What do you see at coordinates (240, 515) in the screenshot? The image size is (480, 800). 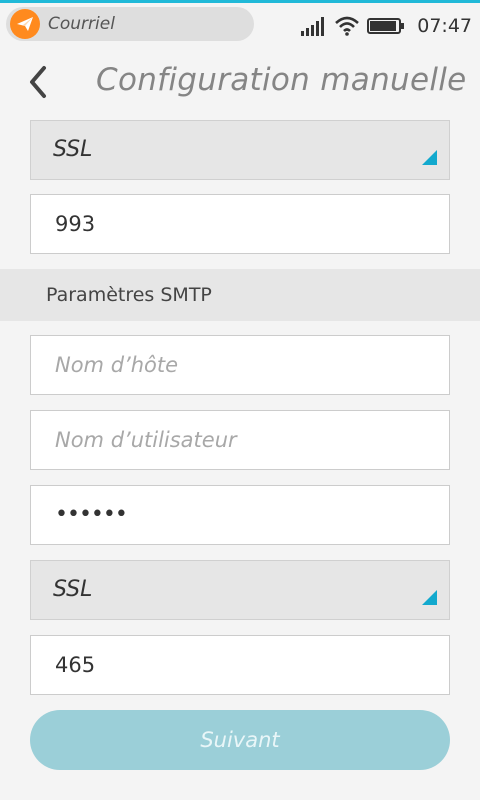 I see `smtp-password-input: ••••••` at bounding box center [240, 515].